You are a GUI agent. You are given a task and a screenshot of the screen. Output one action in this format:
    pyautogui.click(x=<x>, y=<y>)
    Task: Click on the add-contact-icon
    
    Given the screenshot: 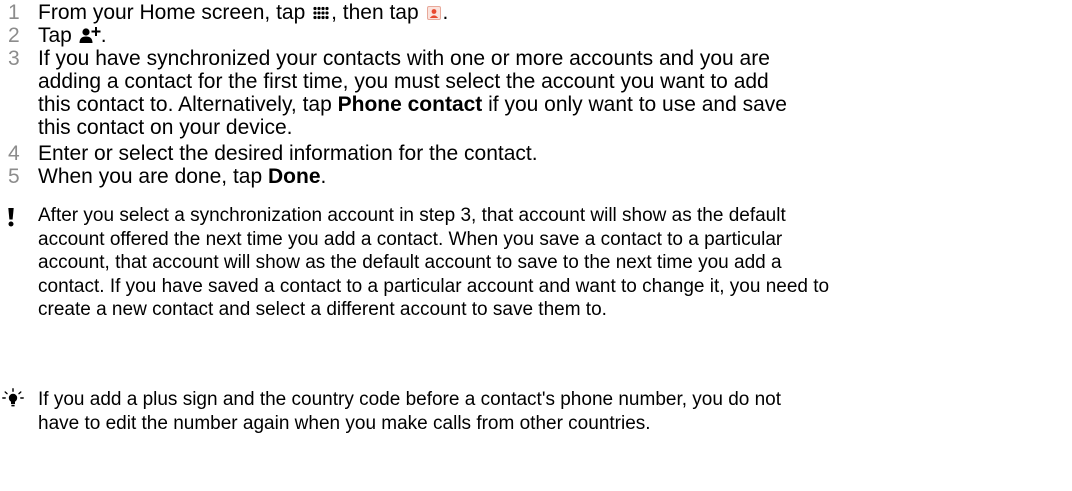 What is the action you would take?
    pyautogui.click(x=90, y=35)
    